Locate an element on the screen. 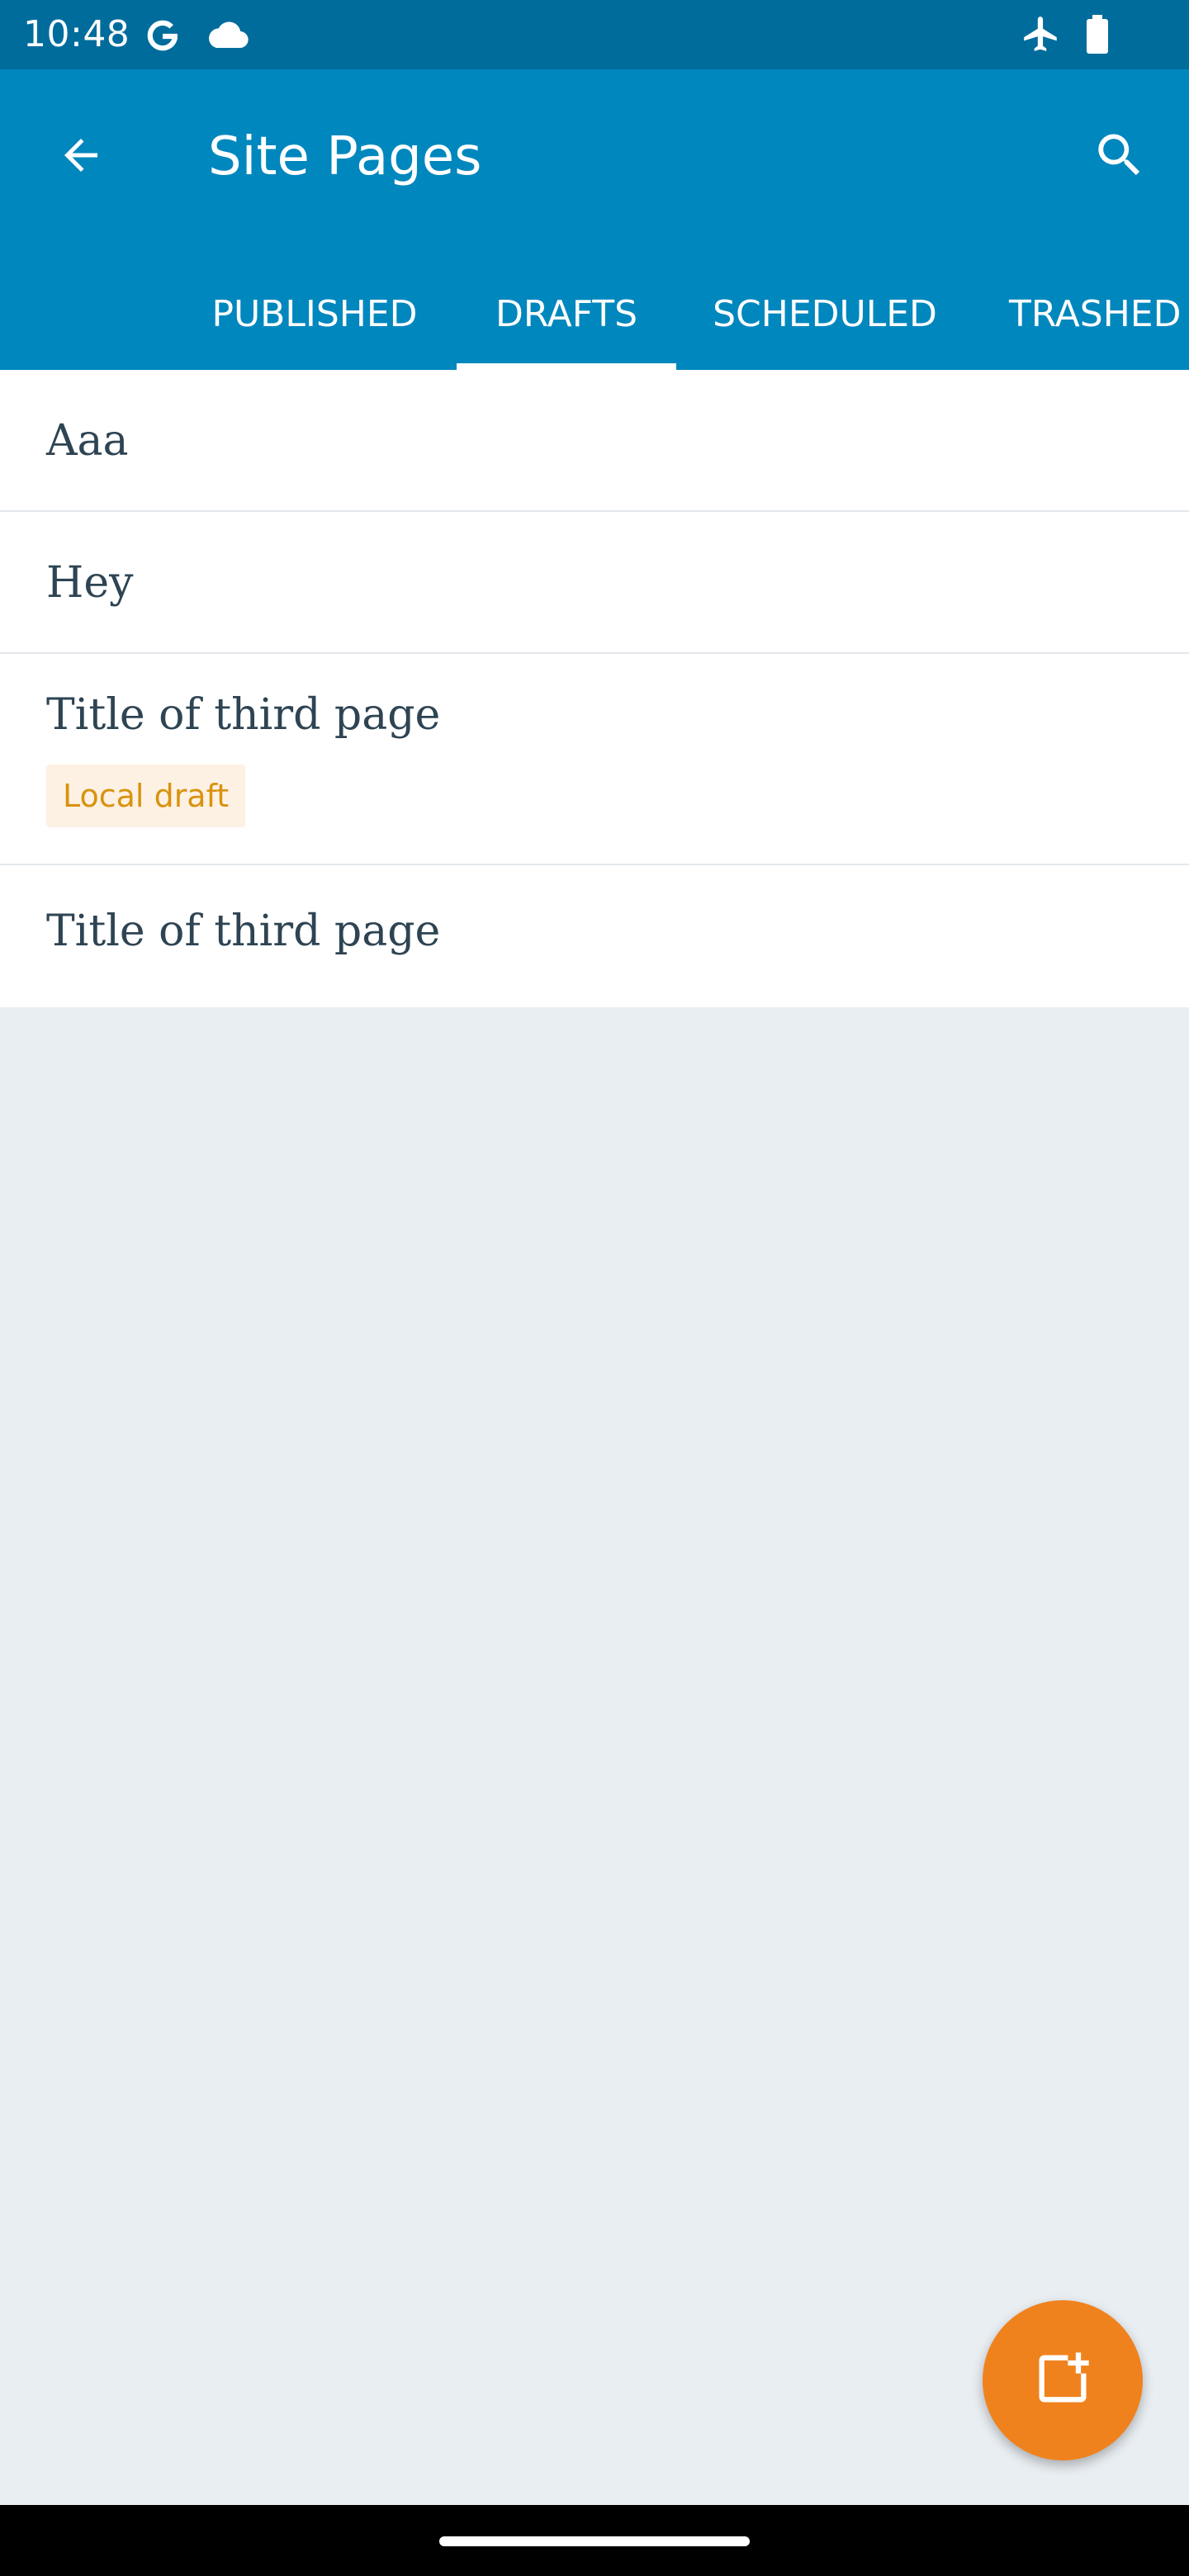 This screenshot has width=1189, height=2576. tab-bar: PUBLISHED DRAFTS SCHEDULED TRASHED is located at coordinates (594, 314).